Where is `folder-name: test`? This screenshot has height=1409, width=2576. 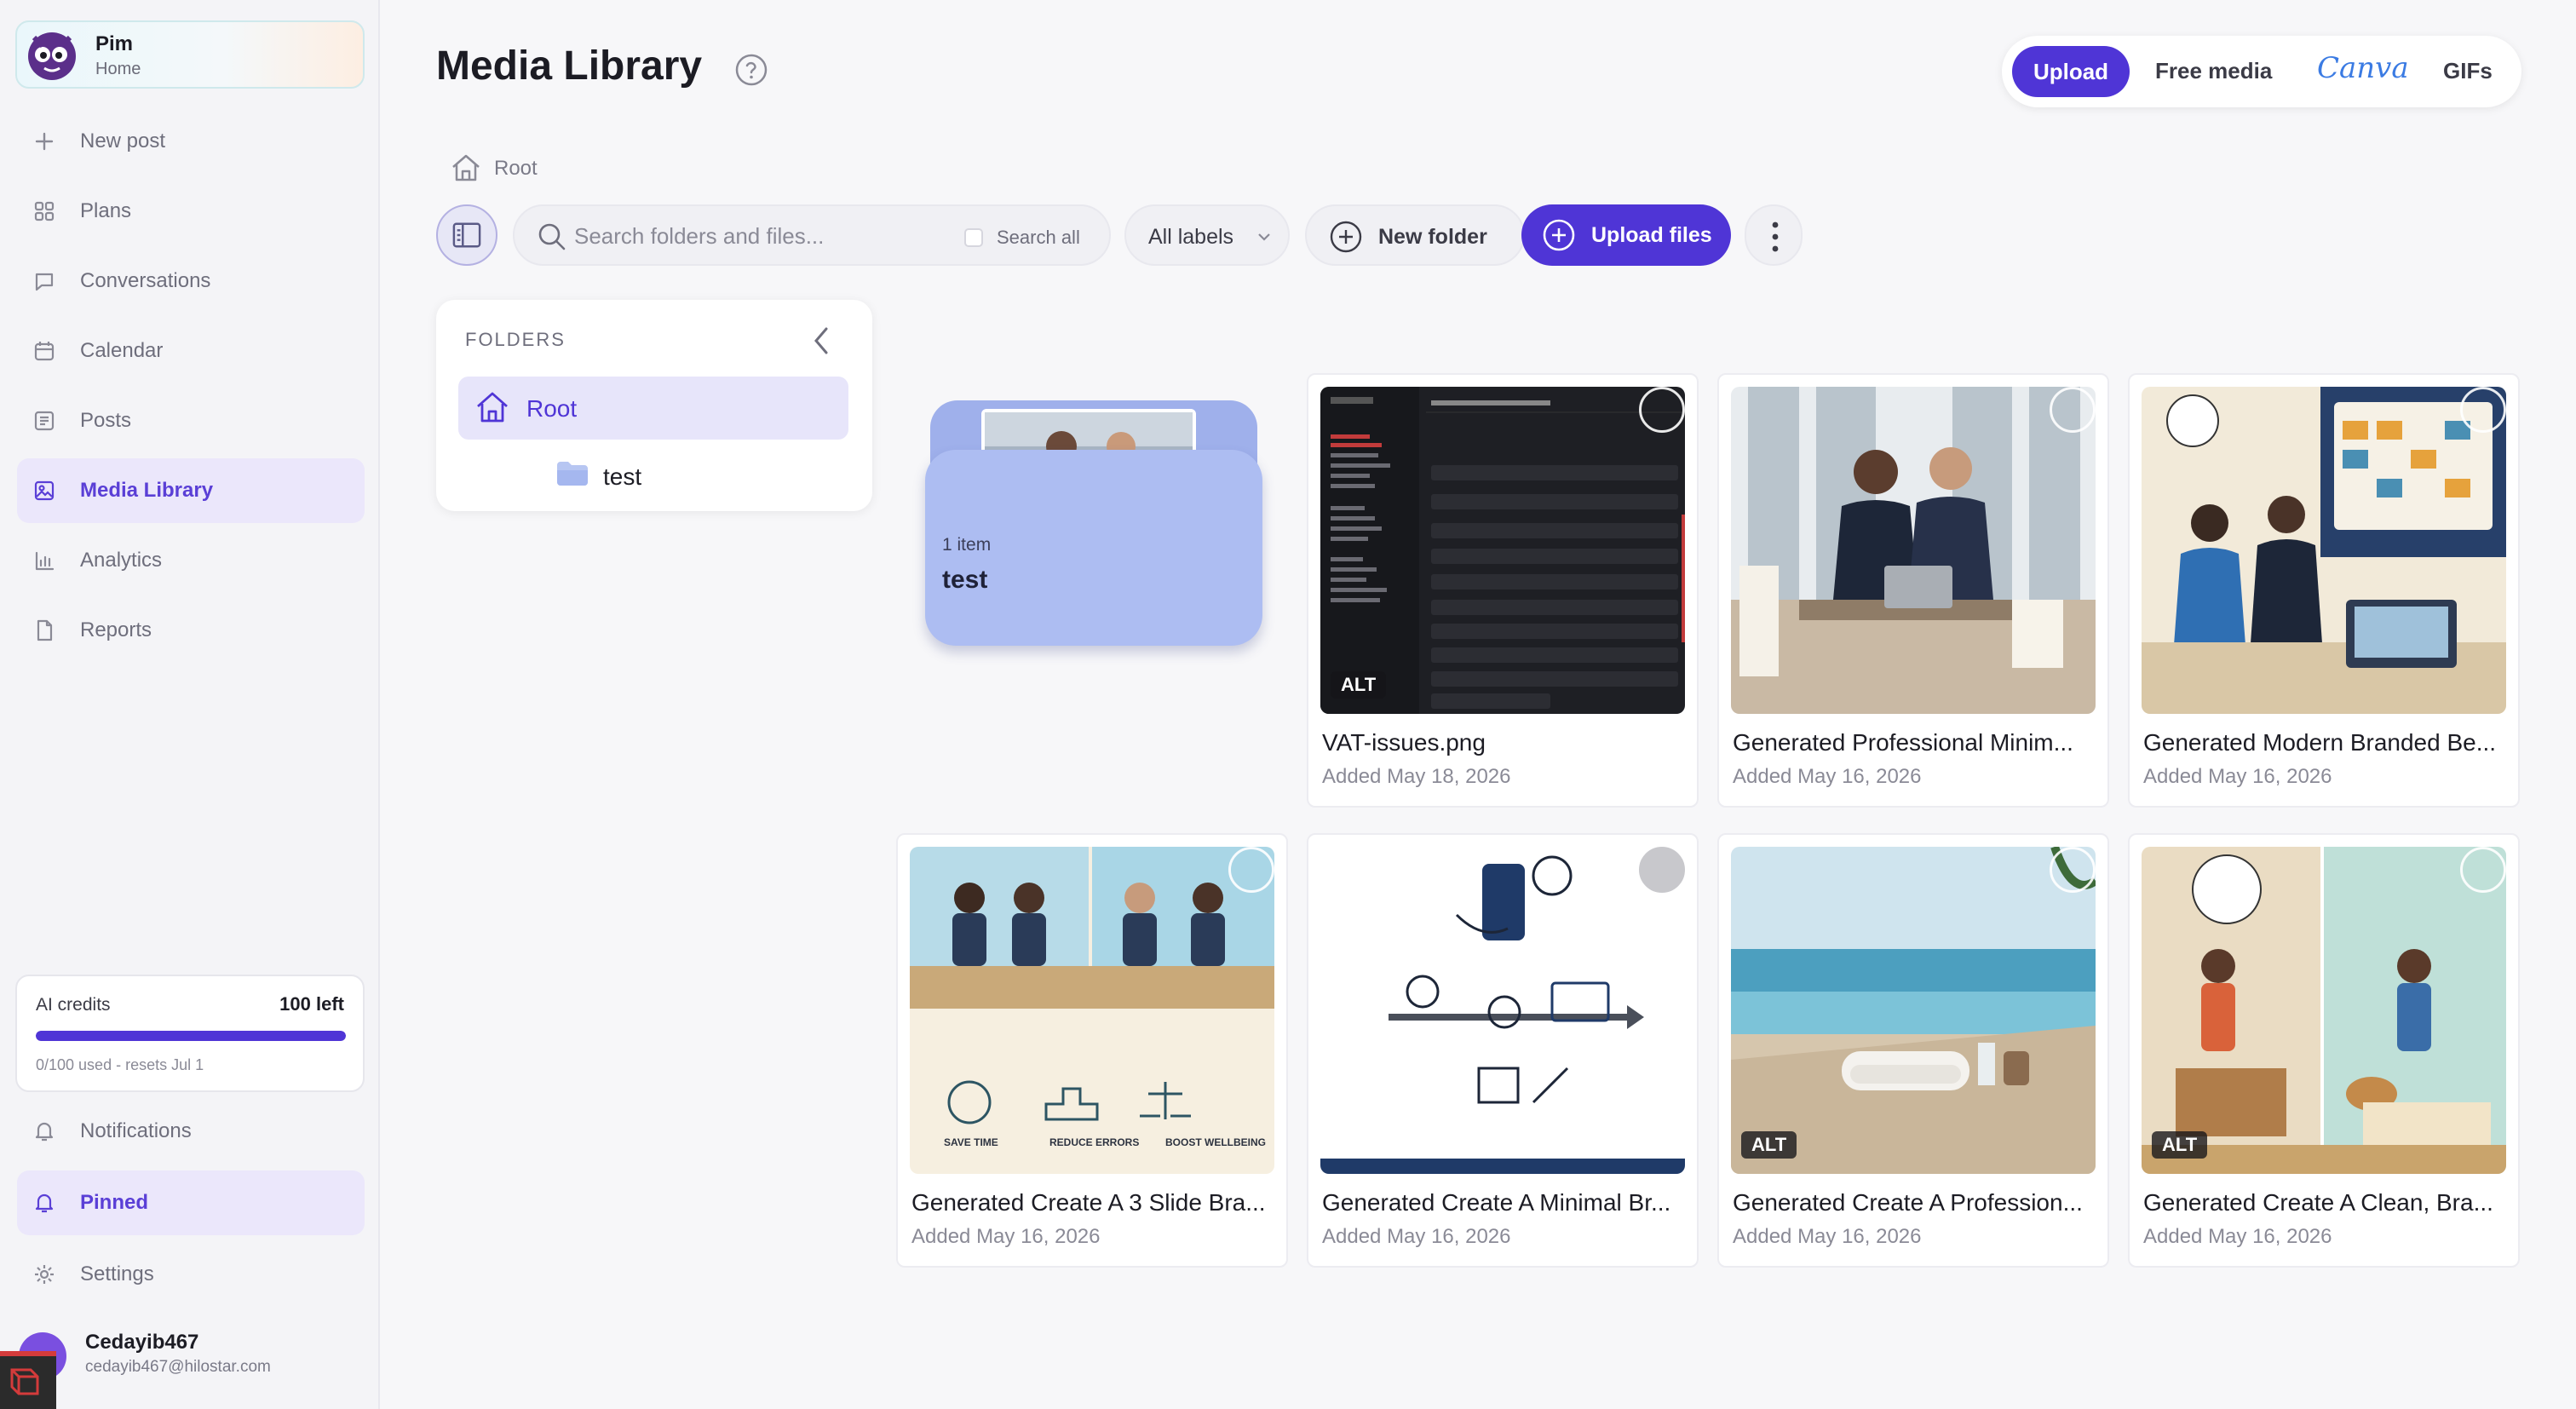 folder-name: test is located at coordinates (965, 580).